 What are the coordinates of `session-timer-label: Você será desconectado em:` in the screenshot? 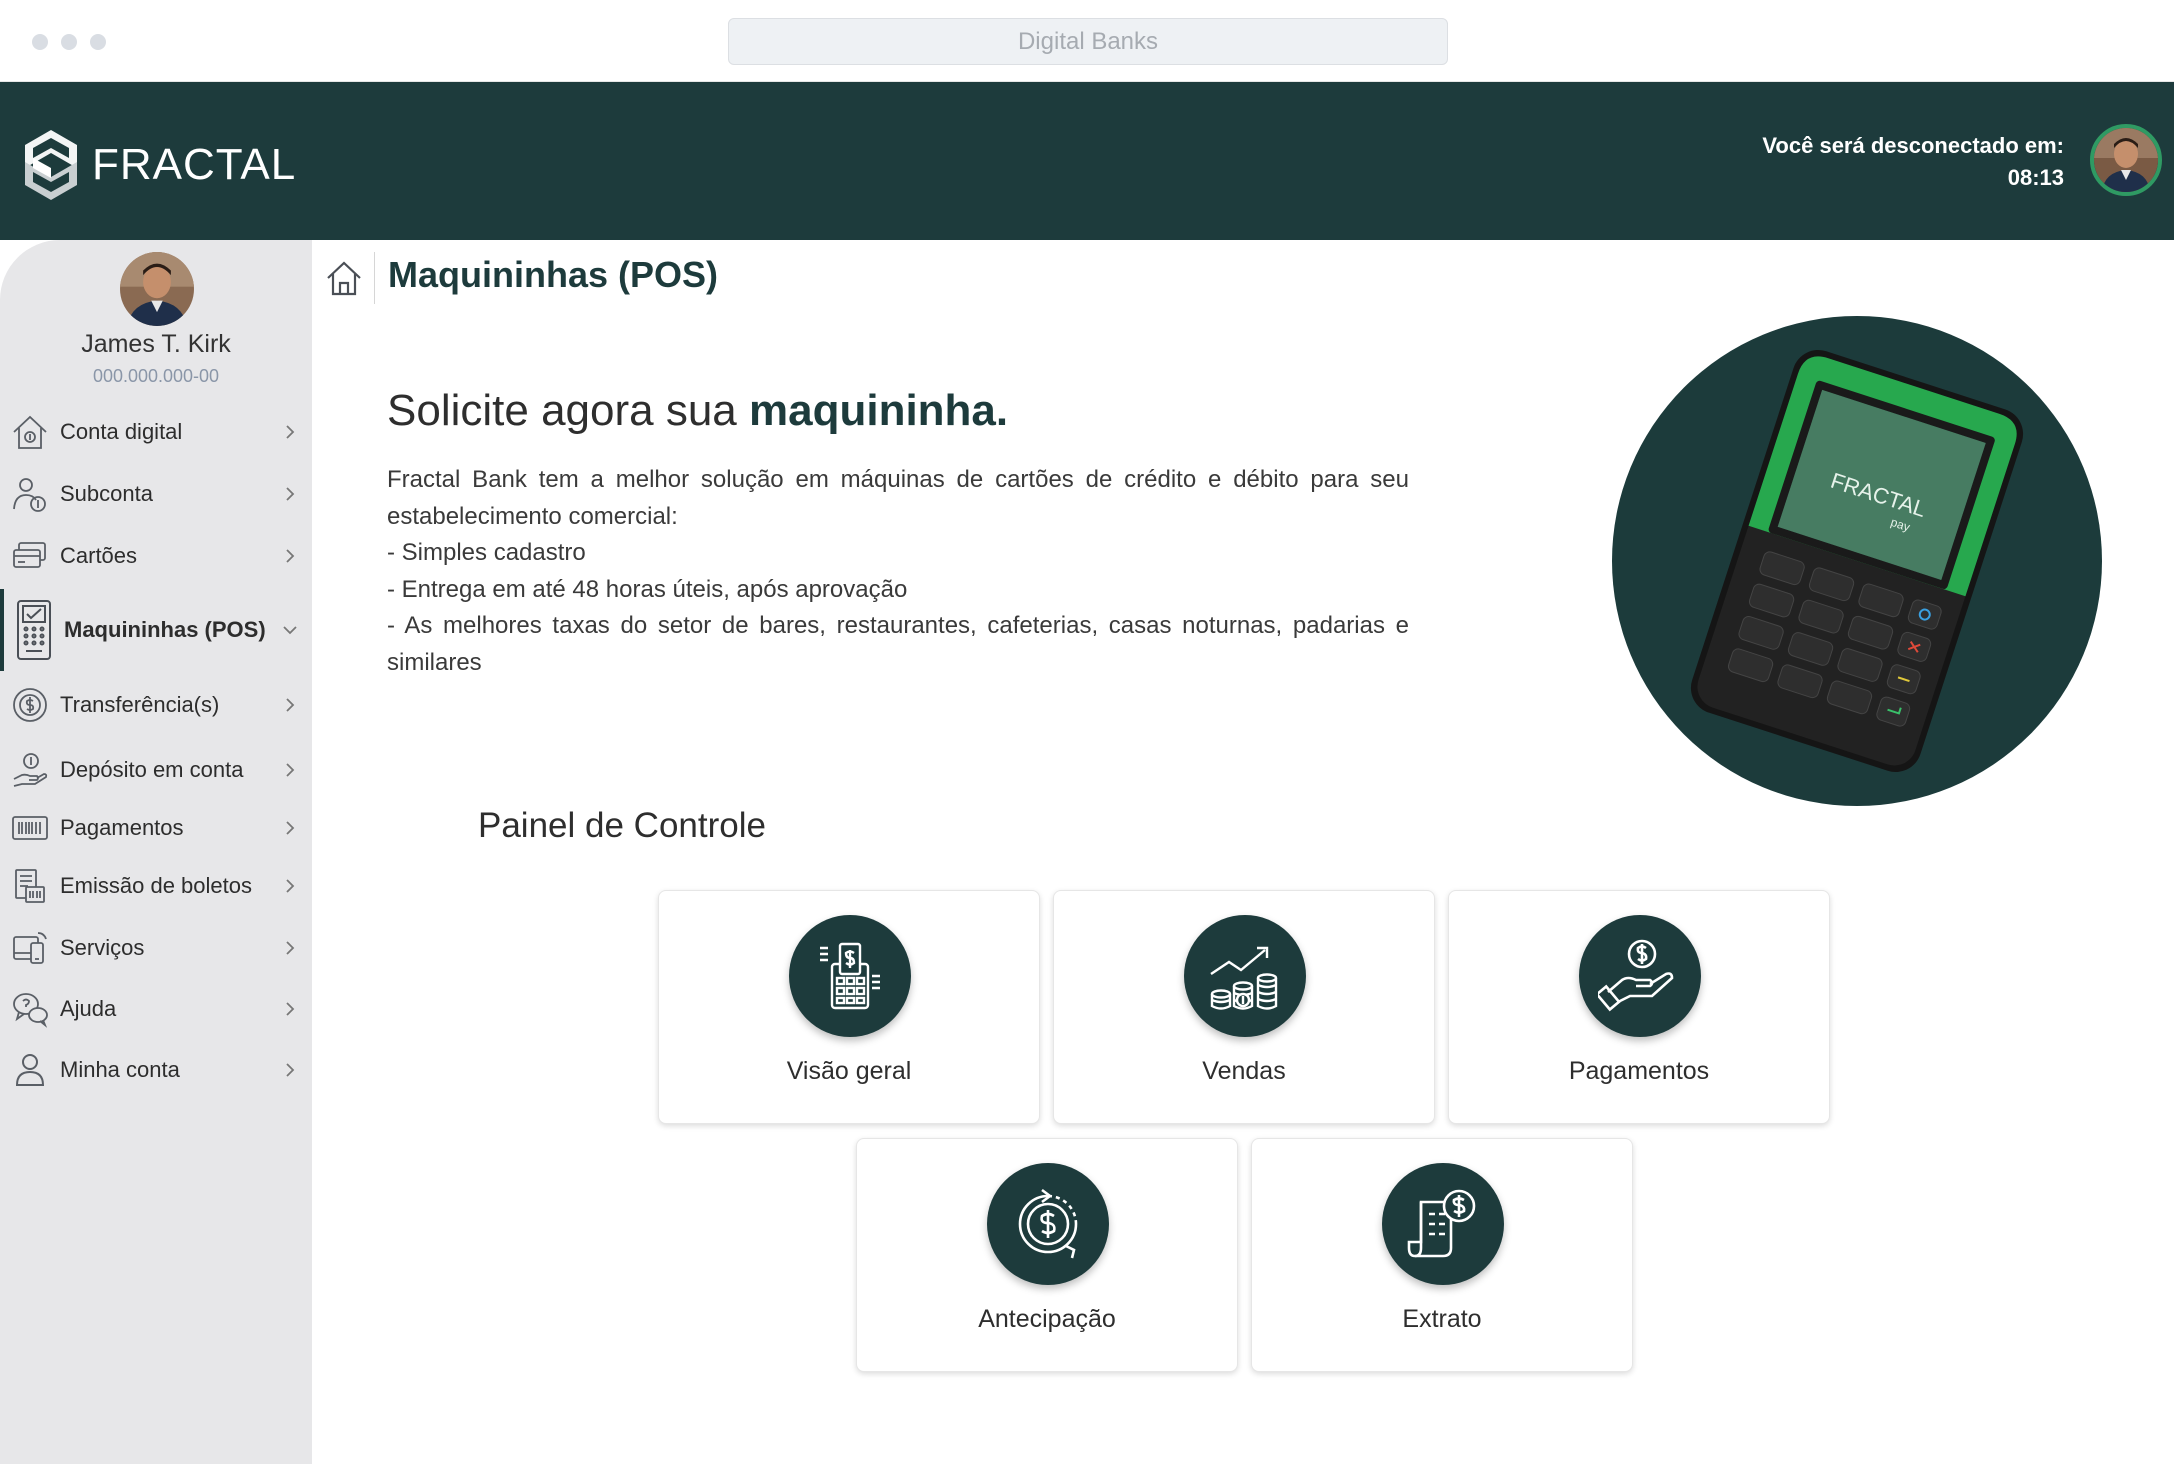 It's located at (1913, 145).